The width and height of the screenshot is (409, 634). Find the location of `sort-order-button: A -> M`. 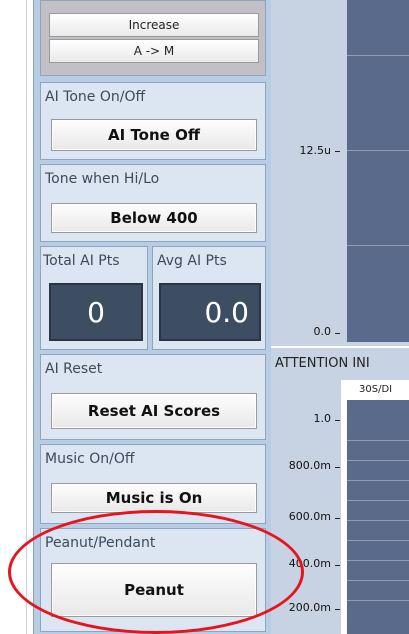

sort-order-button: A -> M is located at coordinates (154, 51).